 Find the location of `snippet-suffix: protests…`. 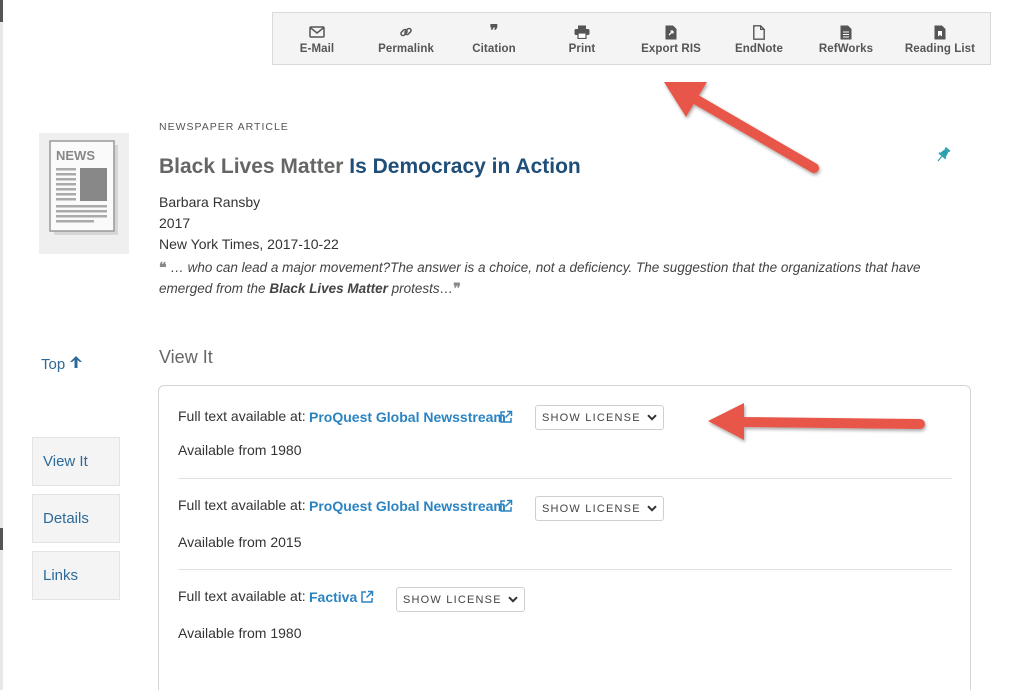

snippet-suffix: protests… is located at coordinates (422, 288).